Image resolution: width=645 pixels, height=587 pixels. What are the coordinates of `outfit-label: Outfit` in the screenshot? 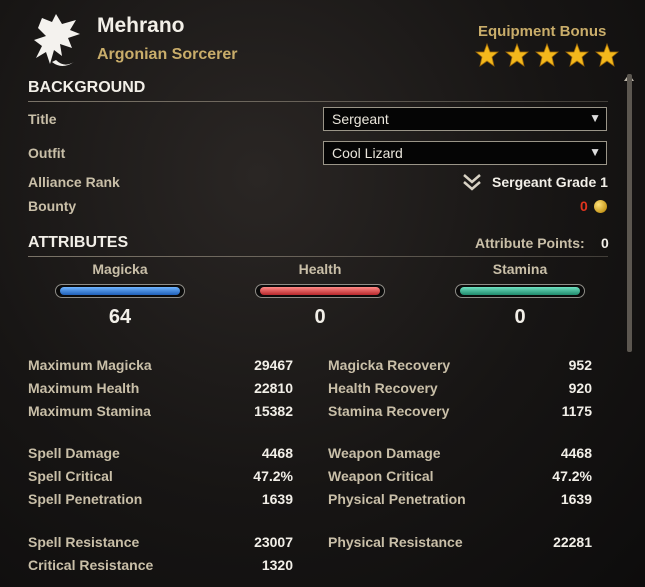 It's located at (47, 153).